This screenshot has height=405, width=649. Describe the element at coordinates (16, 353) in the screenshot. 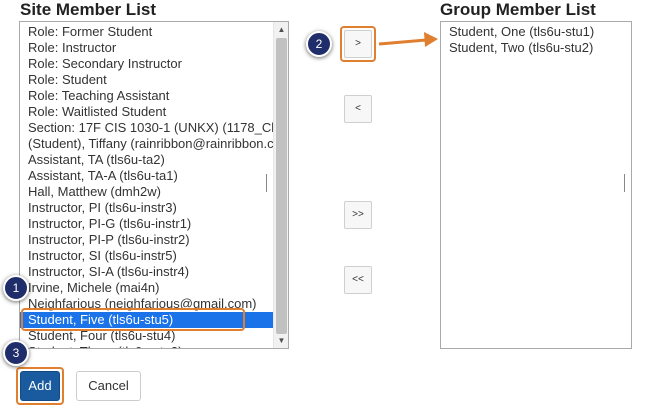

I see `step-callout-3: 3` at that location.